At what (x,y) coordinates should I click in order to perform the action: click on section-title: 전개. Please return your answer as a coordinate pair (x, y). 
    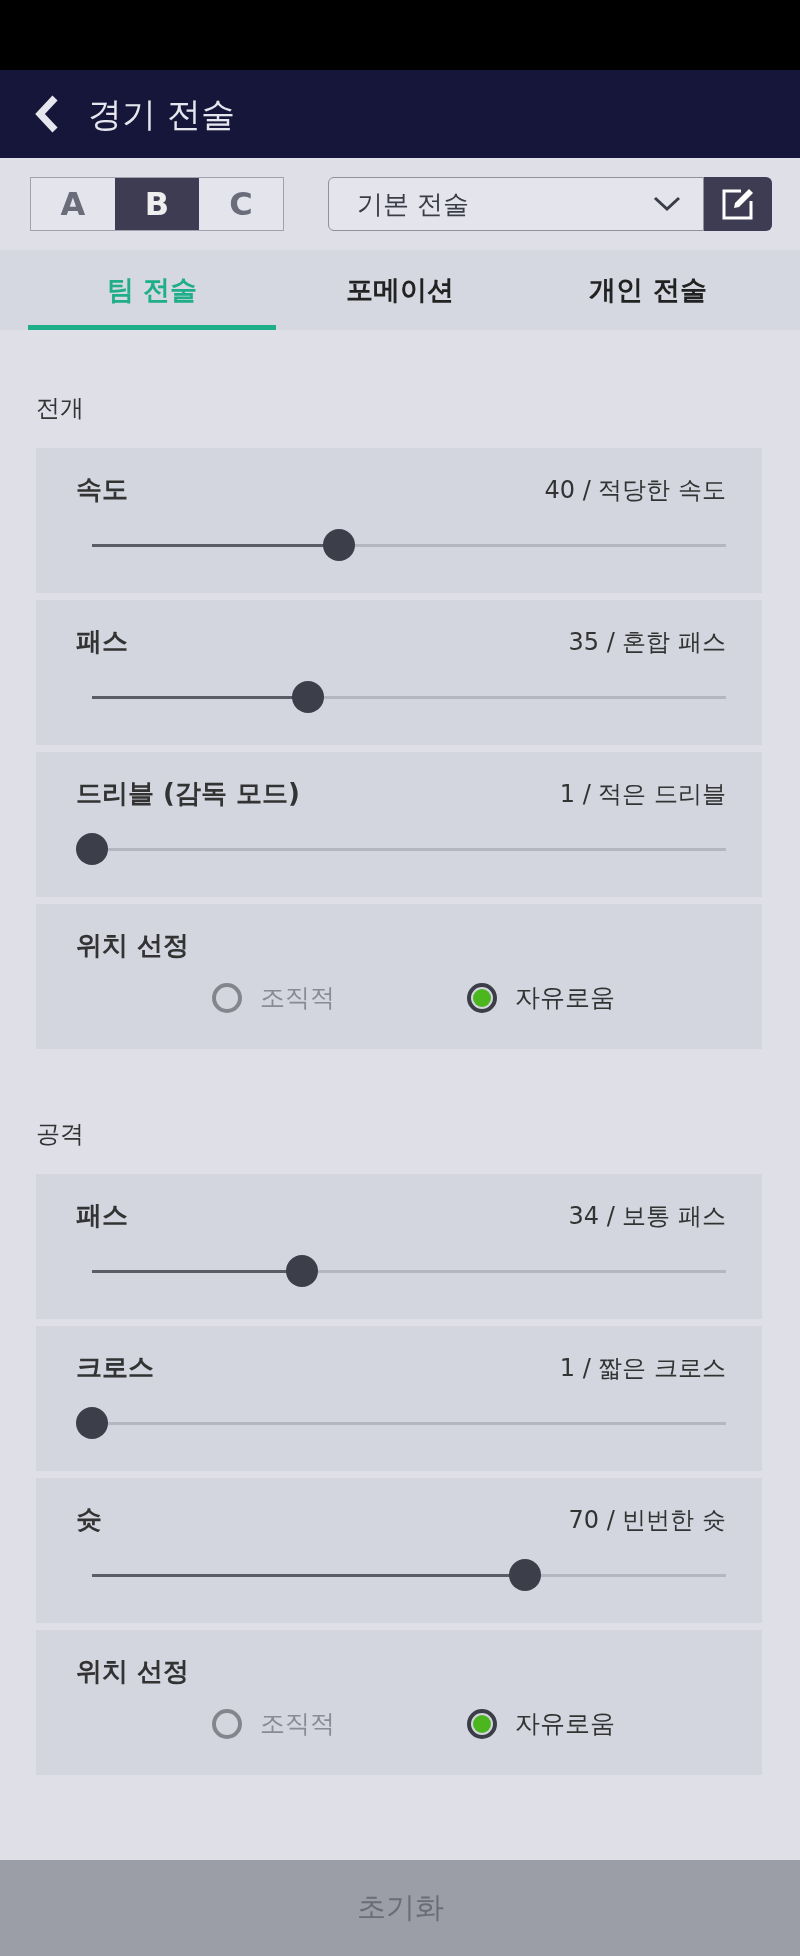
    Looking at the image, I should click on (60, 408).